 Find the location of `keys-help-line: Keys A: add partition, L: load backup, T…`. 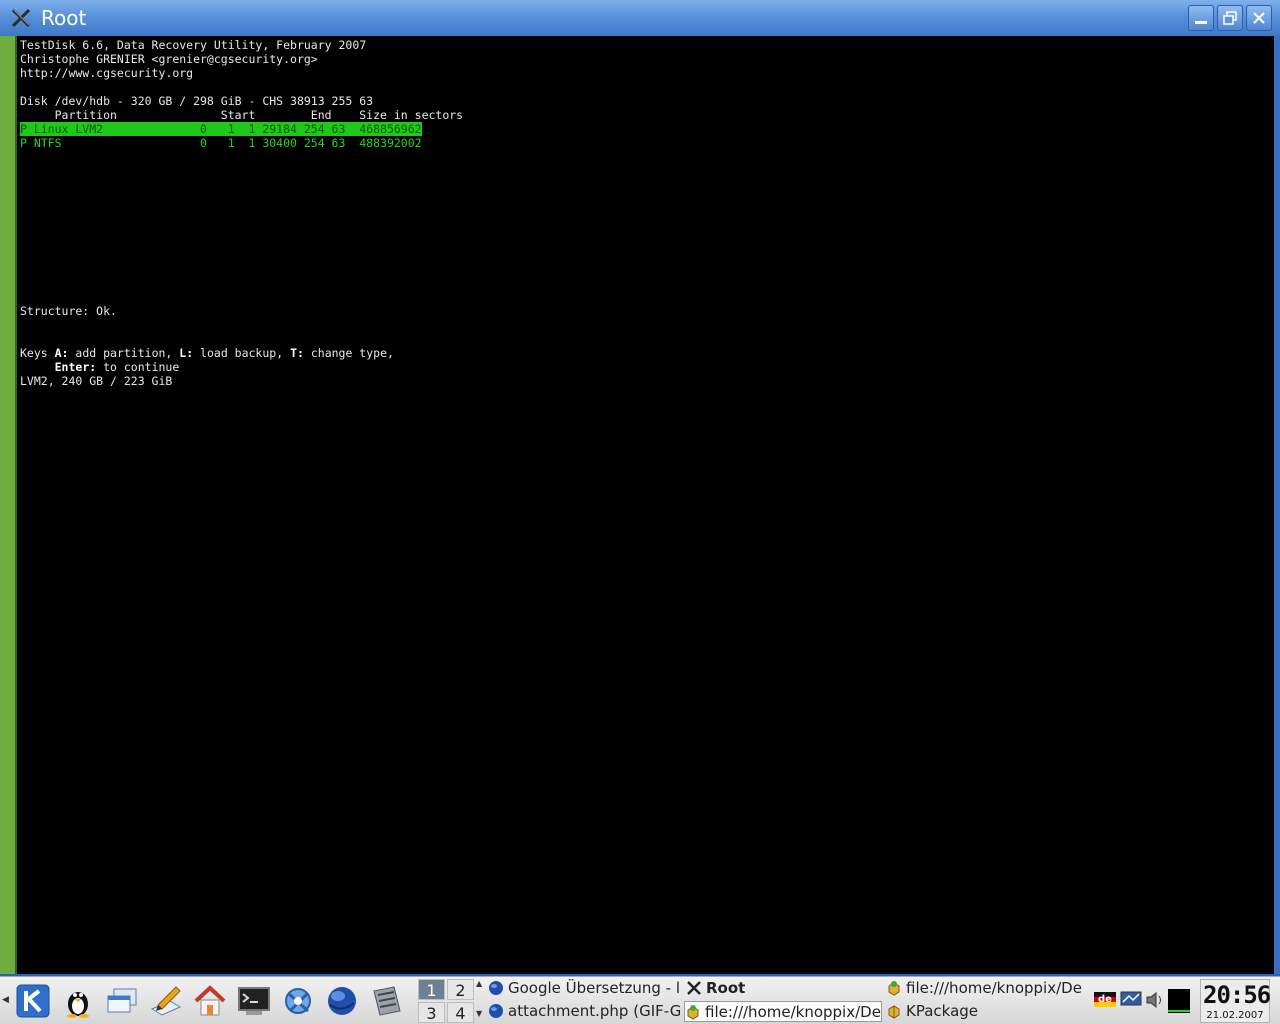

keys-help-line: Keys A: add partition, L: load backup, T… is located at coordinates (207, 353).